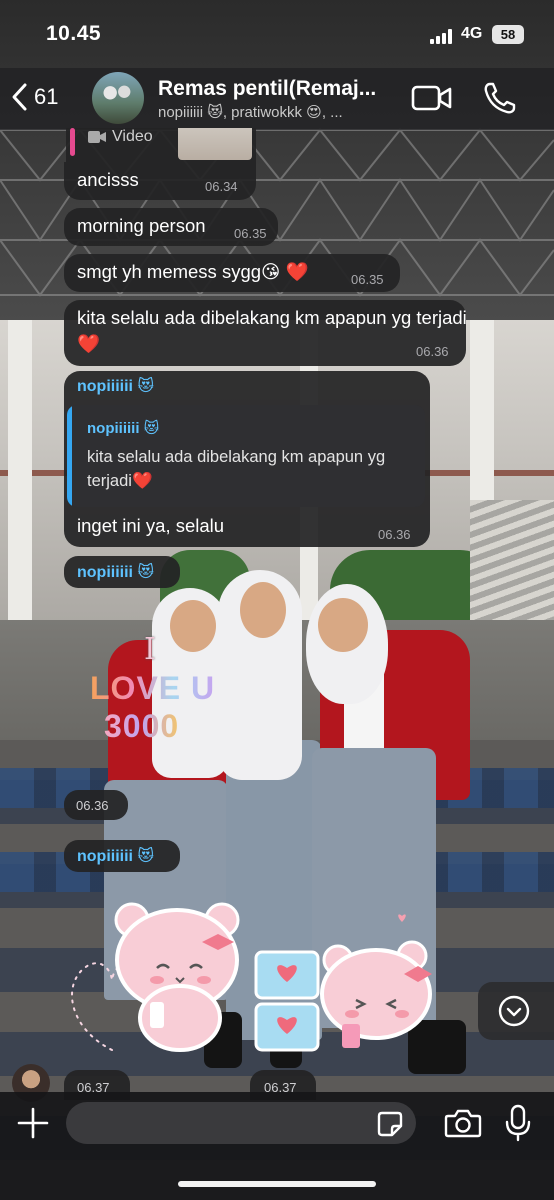 This screenshot has height=1200, width=554. I want to click on signal-icon, so click(442, 36).